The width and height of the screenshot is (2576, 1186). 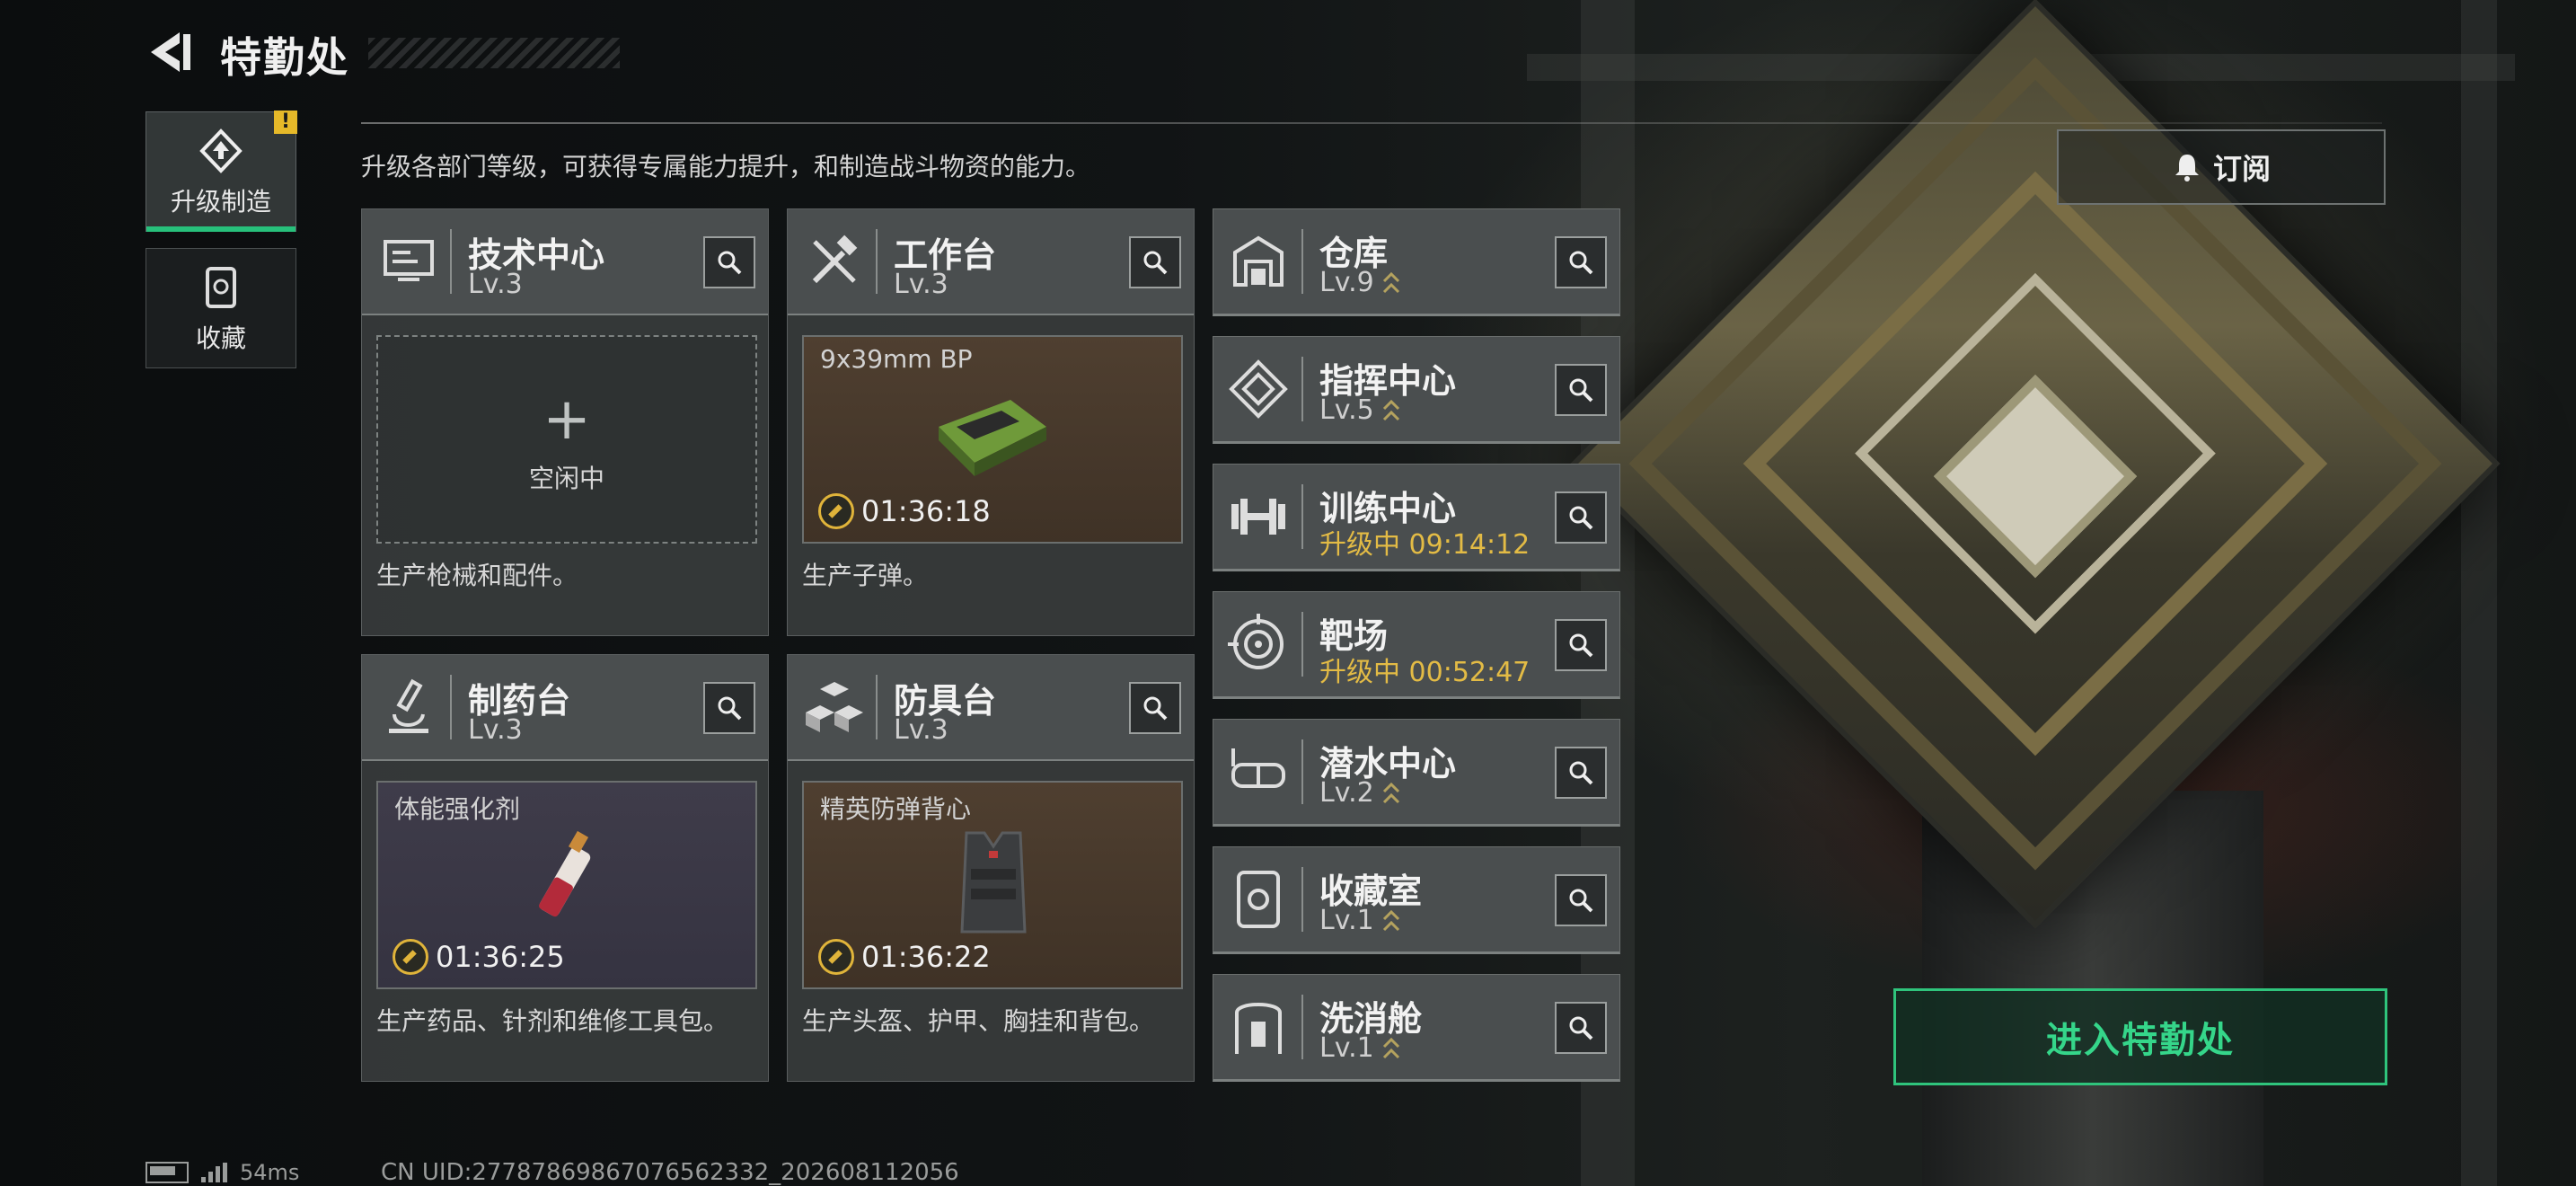 I want to click on department-status: Lv.5, so click(x=1360, y=410).